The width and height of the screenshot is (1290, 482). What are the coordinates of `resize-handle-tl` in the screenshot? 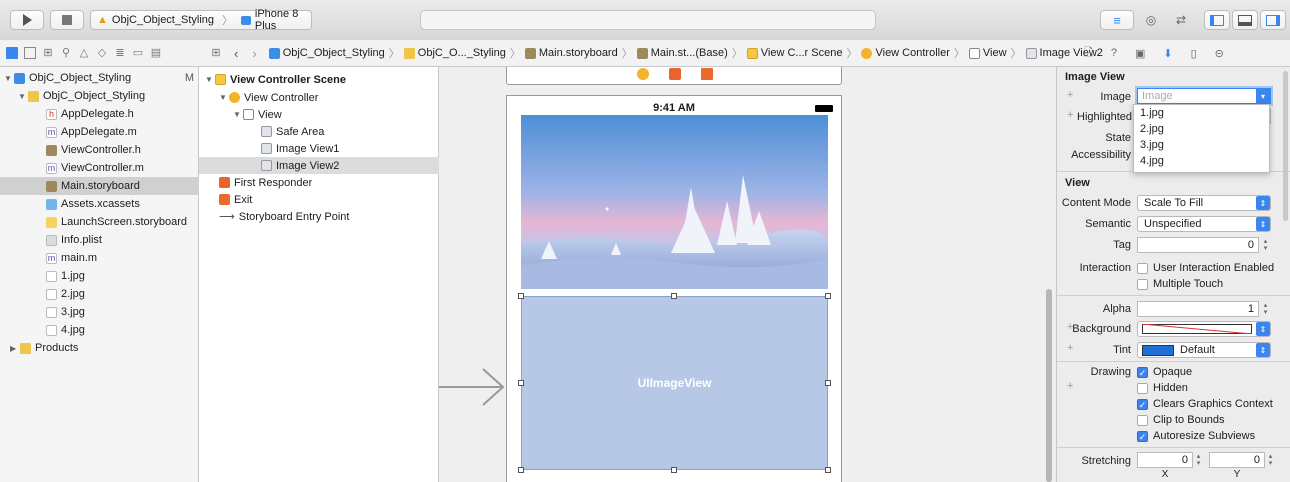 It's located at (521, 296).